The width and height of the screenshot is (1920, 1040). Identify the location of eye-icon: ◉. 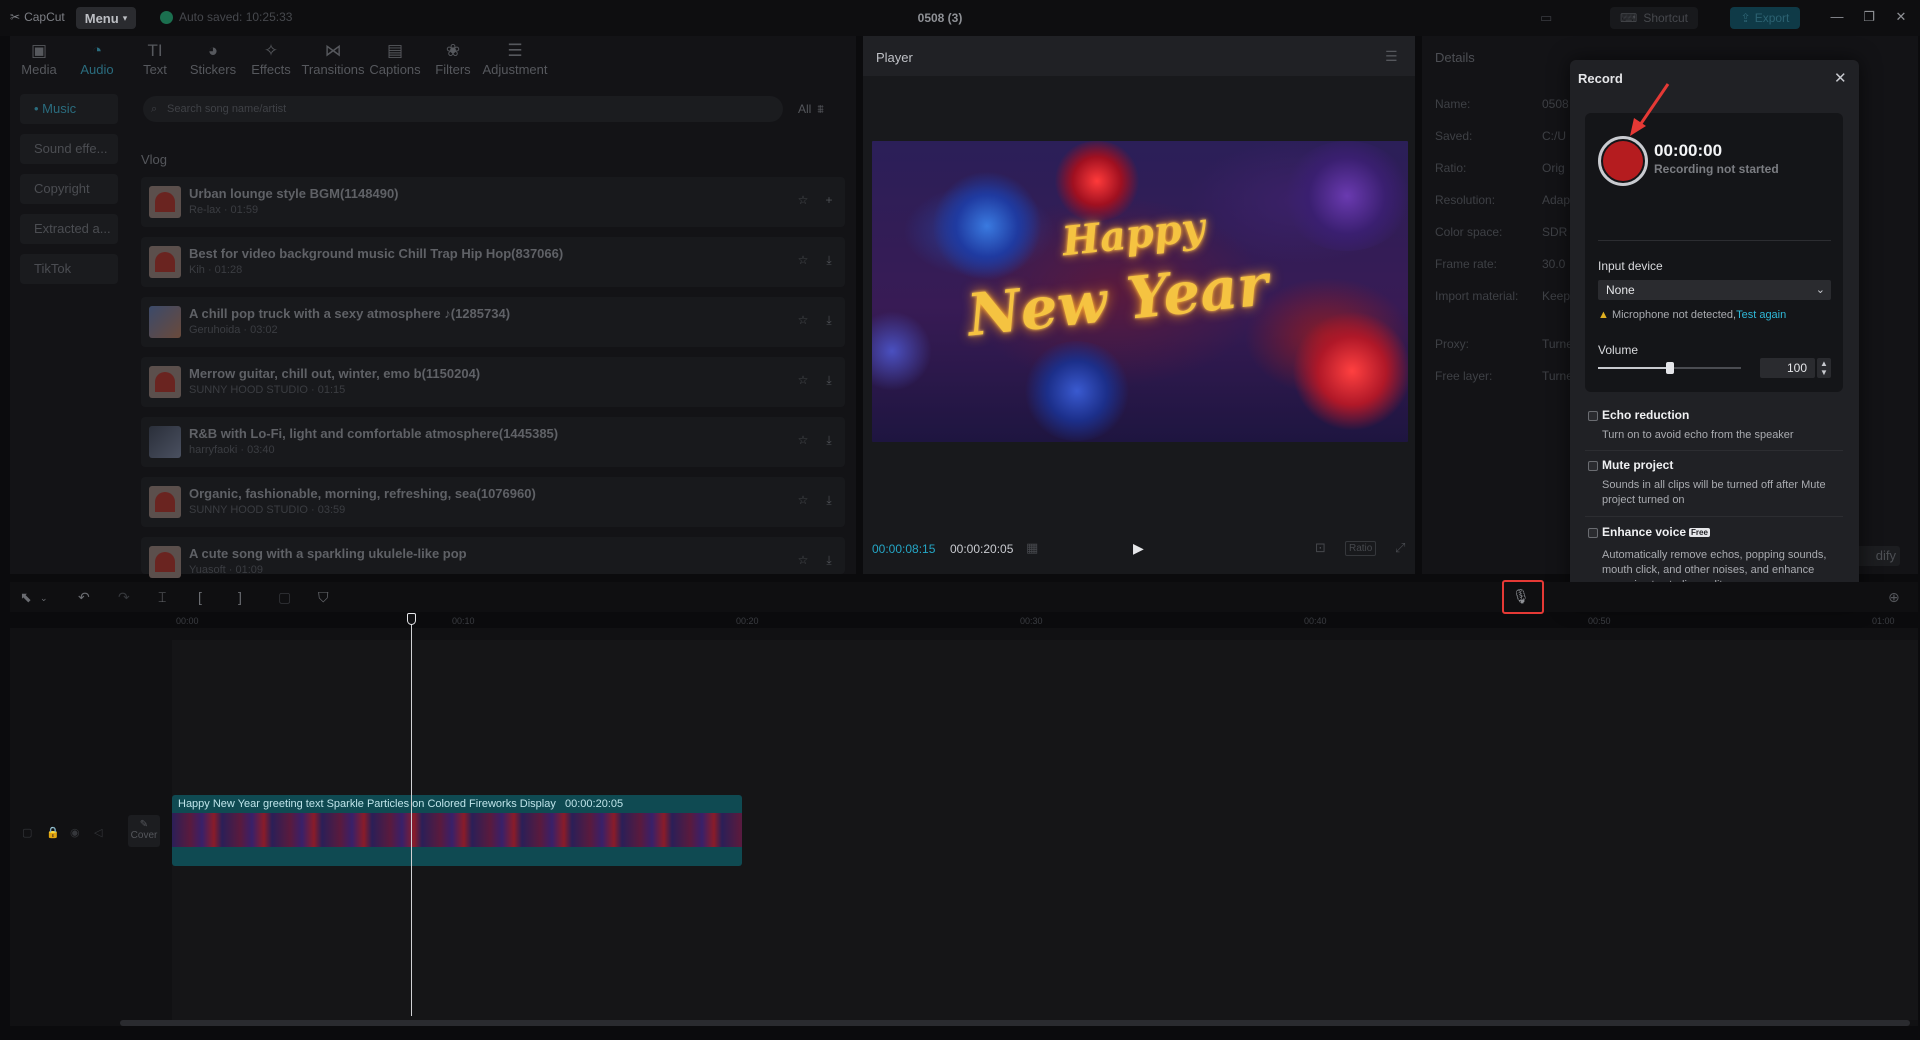
(75, 832).